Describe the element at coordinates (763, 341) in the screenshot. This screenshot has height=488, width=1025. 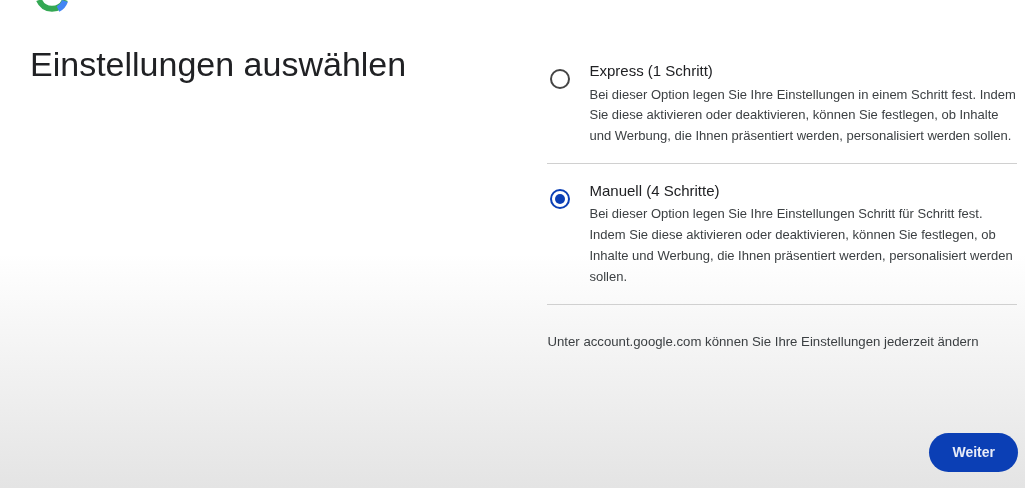
I see `info-text: Unter account.google.com können Sie Ihre Einstellungen jederzeit ändern` at that location.